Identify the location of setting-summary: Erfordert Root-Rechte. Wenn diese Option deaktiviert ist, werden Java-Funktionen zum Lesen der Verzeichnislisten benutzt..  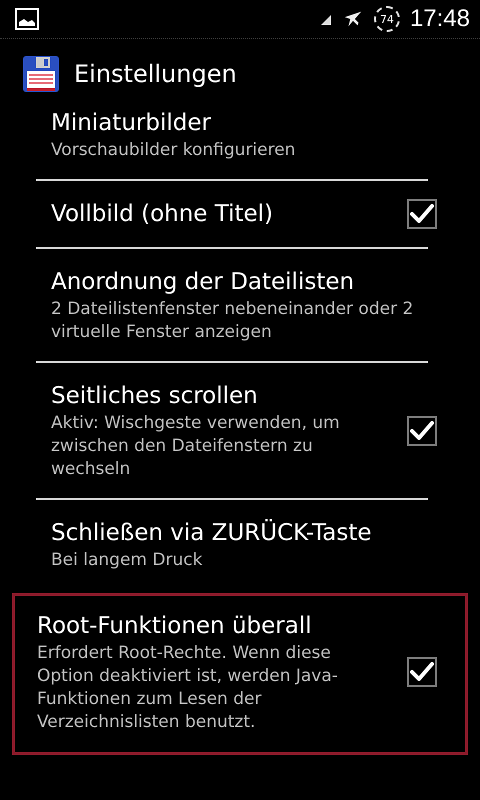
(188, 688).